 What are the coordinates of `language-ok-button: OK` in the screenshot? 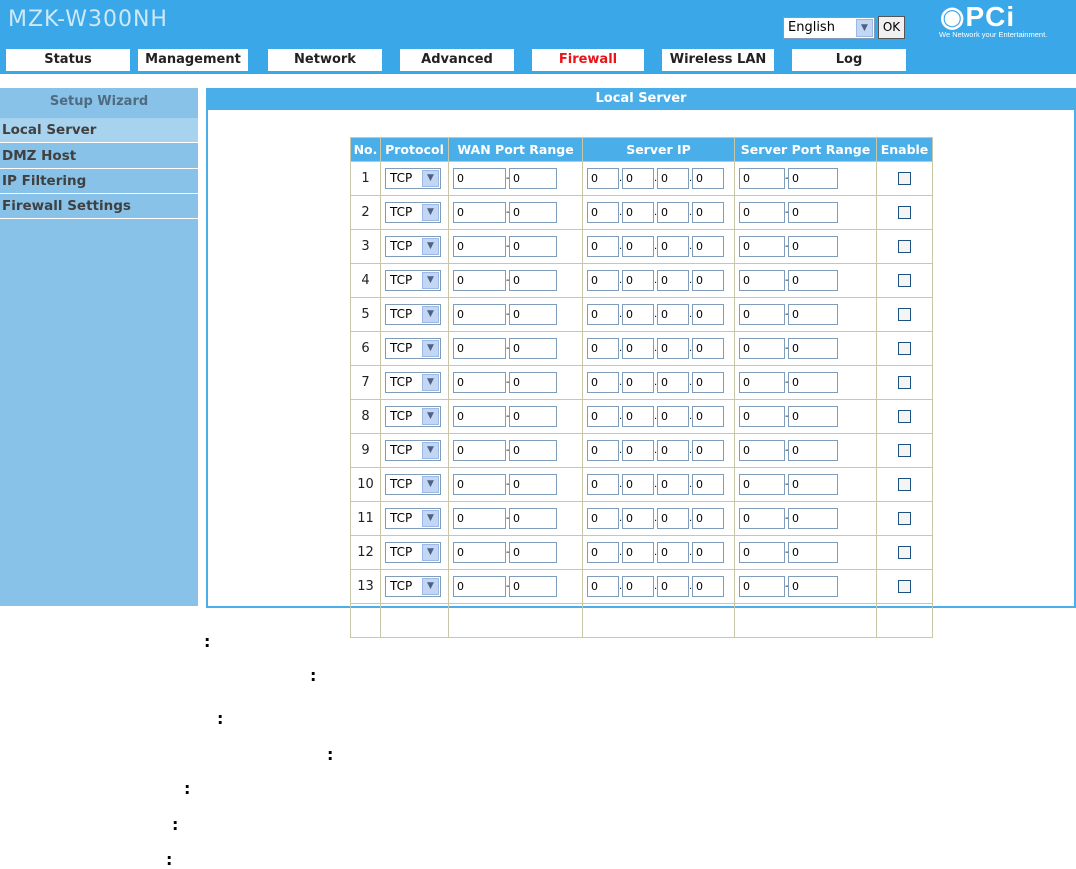 It's located at (891, 27).